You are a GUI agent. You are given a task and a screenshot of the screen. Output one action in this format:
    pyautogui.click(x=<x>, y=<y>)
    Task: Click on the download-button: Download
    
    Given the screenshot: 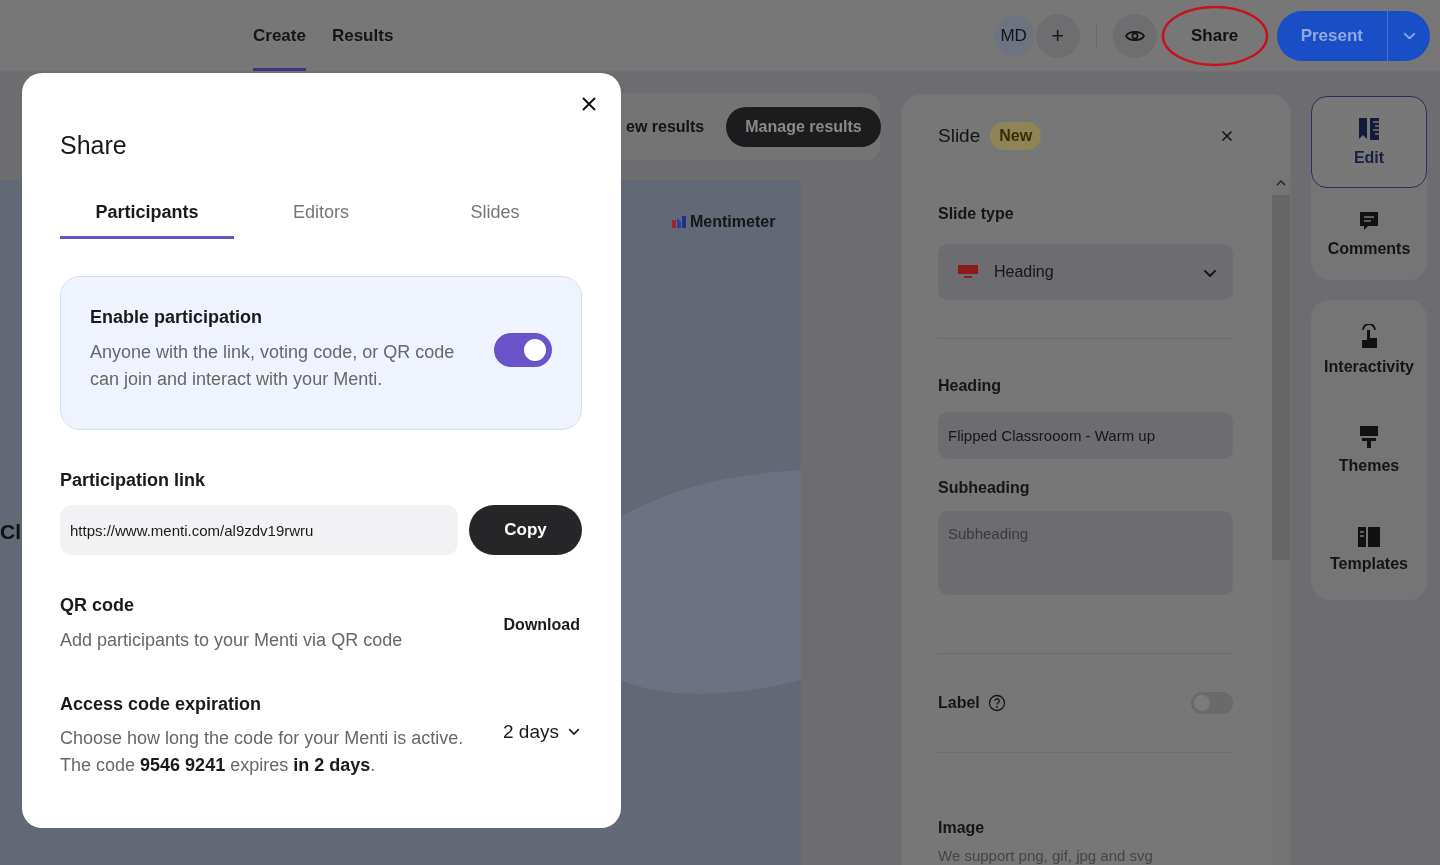 What is the action you would take?
    pyautogui.click(x=541, y=624)
    